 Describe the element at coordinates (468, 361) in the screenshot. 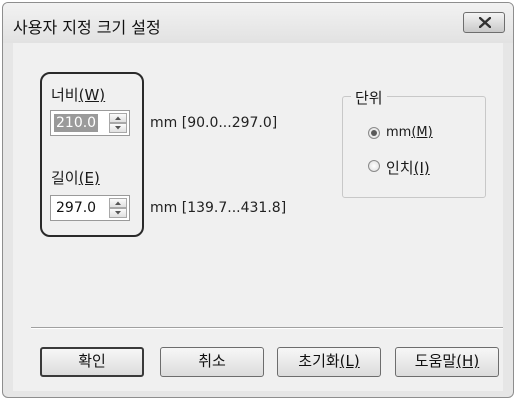

I see `help-mnemonic: (H)` at that location.